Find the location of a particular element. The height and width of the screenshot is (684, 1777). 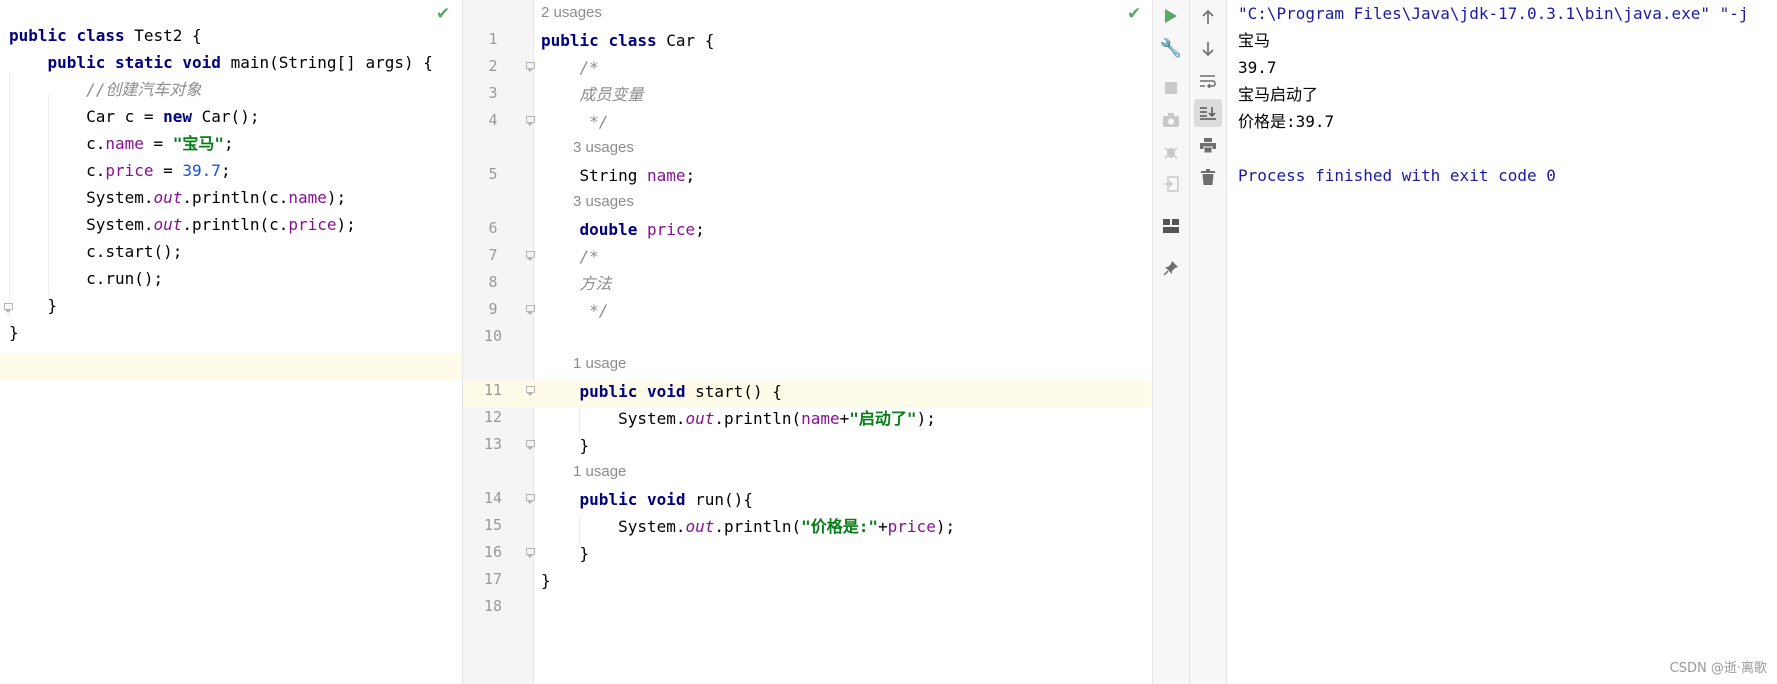

code-line: c.run(); is located at coordinates (235, 278).